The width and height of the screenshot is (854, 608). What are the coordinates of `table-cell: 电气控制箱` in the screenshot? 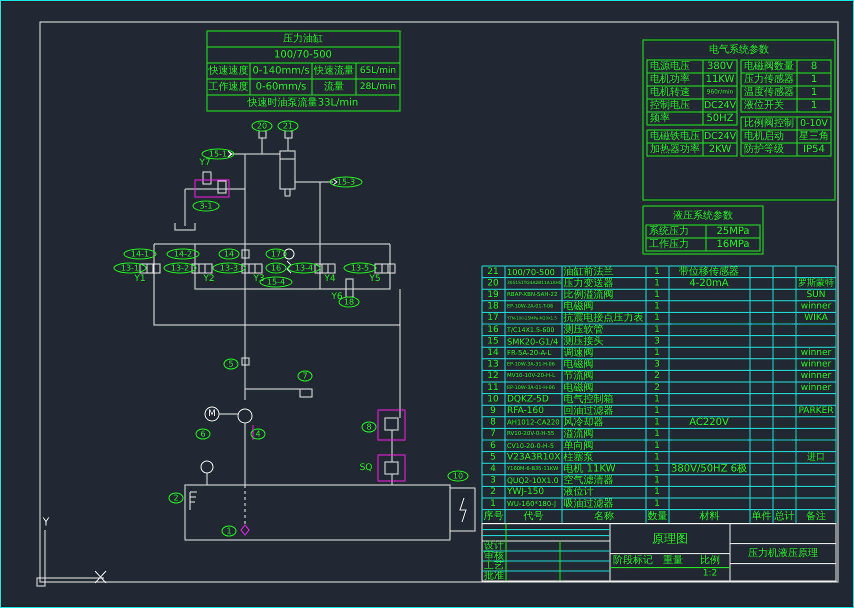 It's located at (589, 399).